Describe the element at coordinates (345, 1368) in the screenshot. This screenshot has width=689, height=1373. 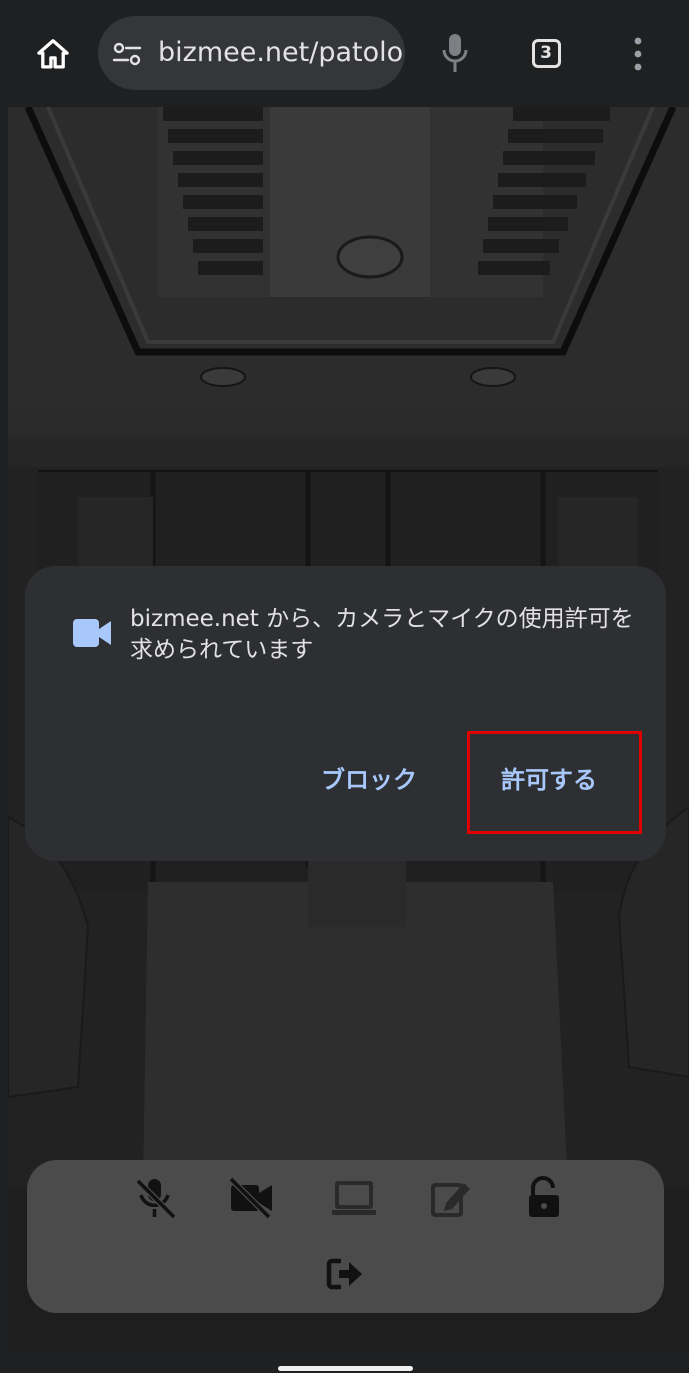
I see `gesture-handle` at that location.